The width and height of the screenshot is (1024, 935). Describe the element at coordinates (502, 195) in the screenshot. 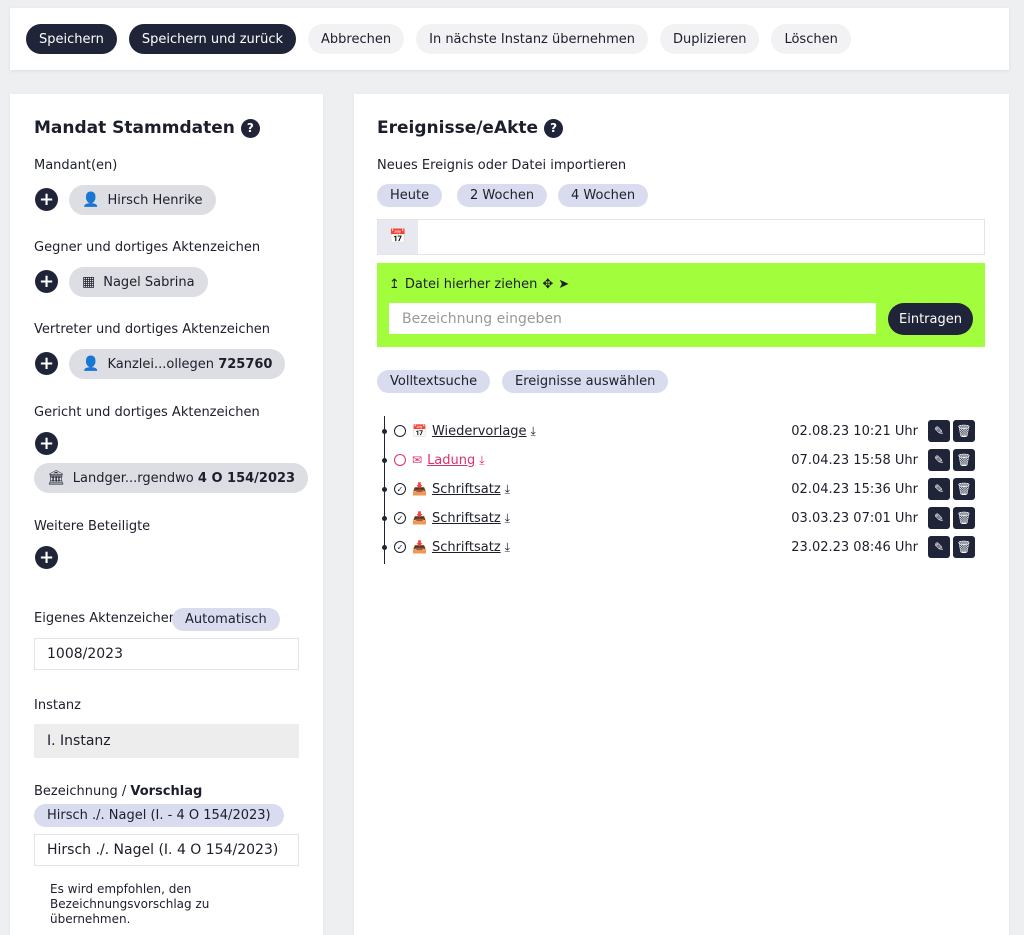

I see `quick-2weeks-button: 2 Wochen` at that location.